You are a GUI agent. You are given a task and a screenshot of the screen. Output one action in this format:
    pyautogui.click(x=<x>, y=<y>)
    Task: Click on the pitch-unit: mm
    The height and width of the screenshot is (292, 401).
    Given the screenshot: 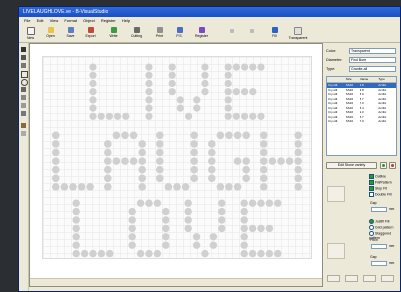 What is the action you would take?
    pyautogui.click(x=392, y=246)
    